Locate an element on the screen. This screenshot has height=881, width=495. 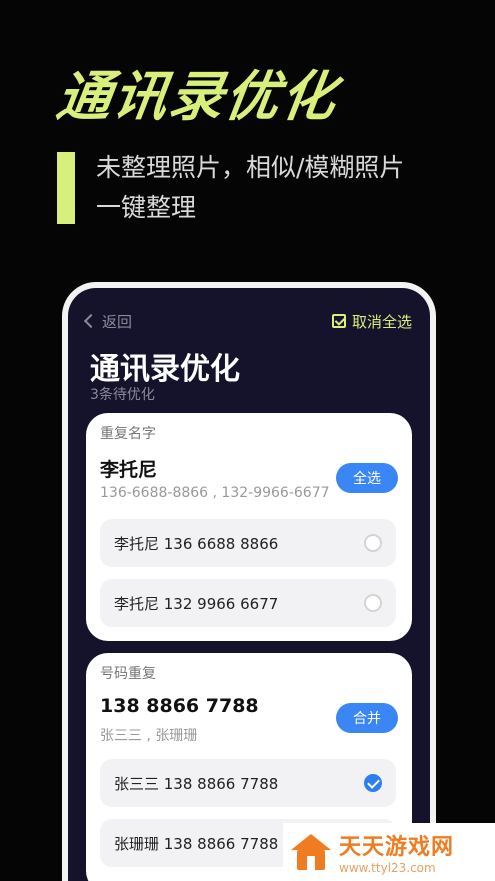
group-label: 号码重复 is located at coordinates (128, 674).